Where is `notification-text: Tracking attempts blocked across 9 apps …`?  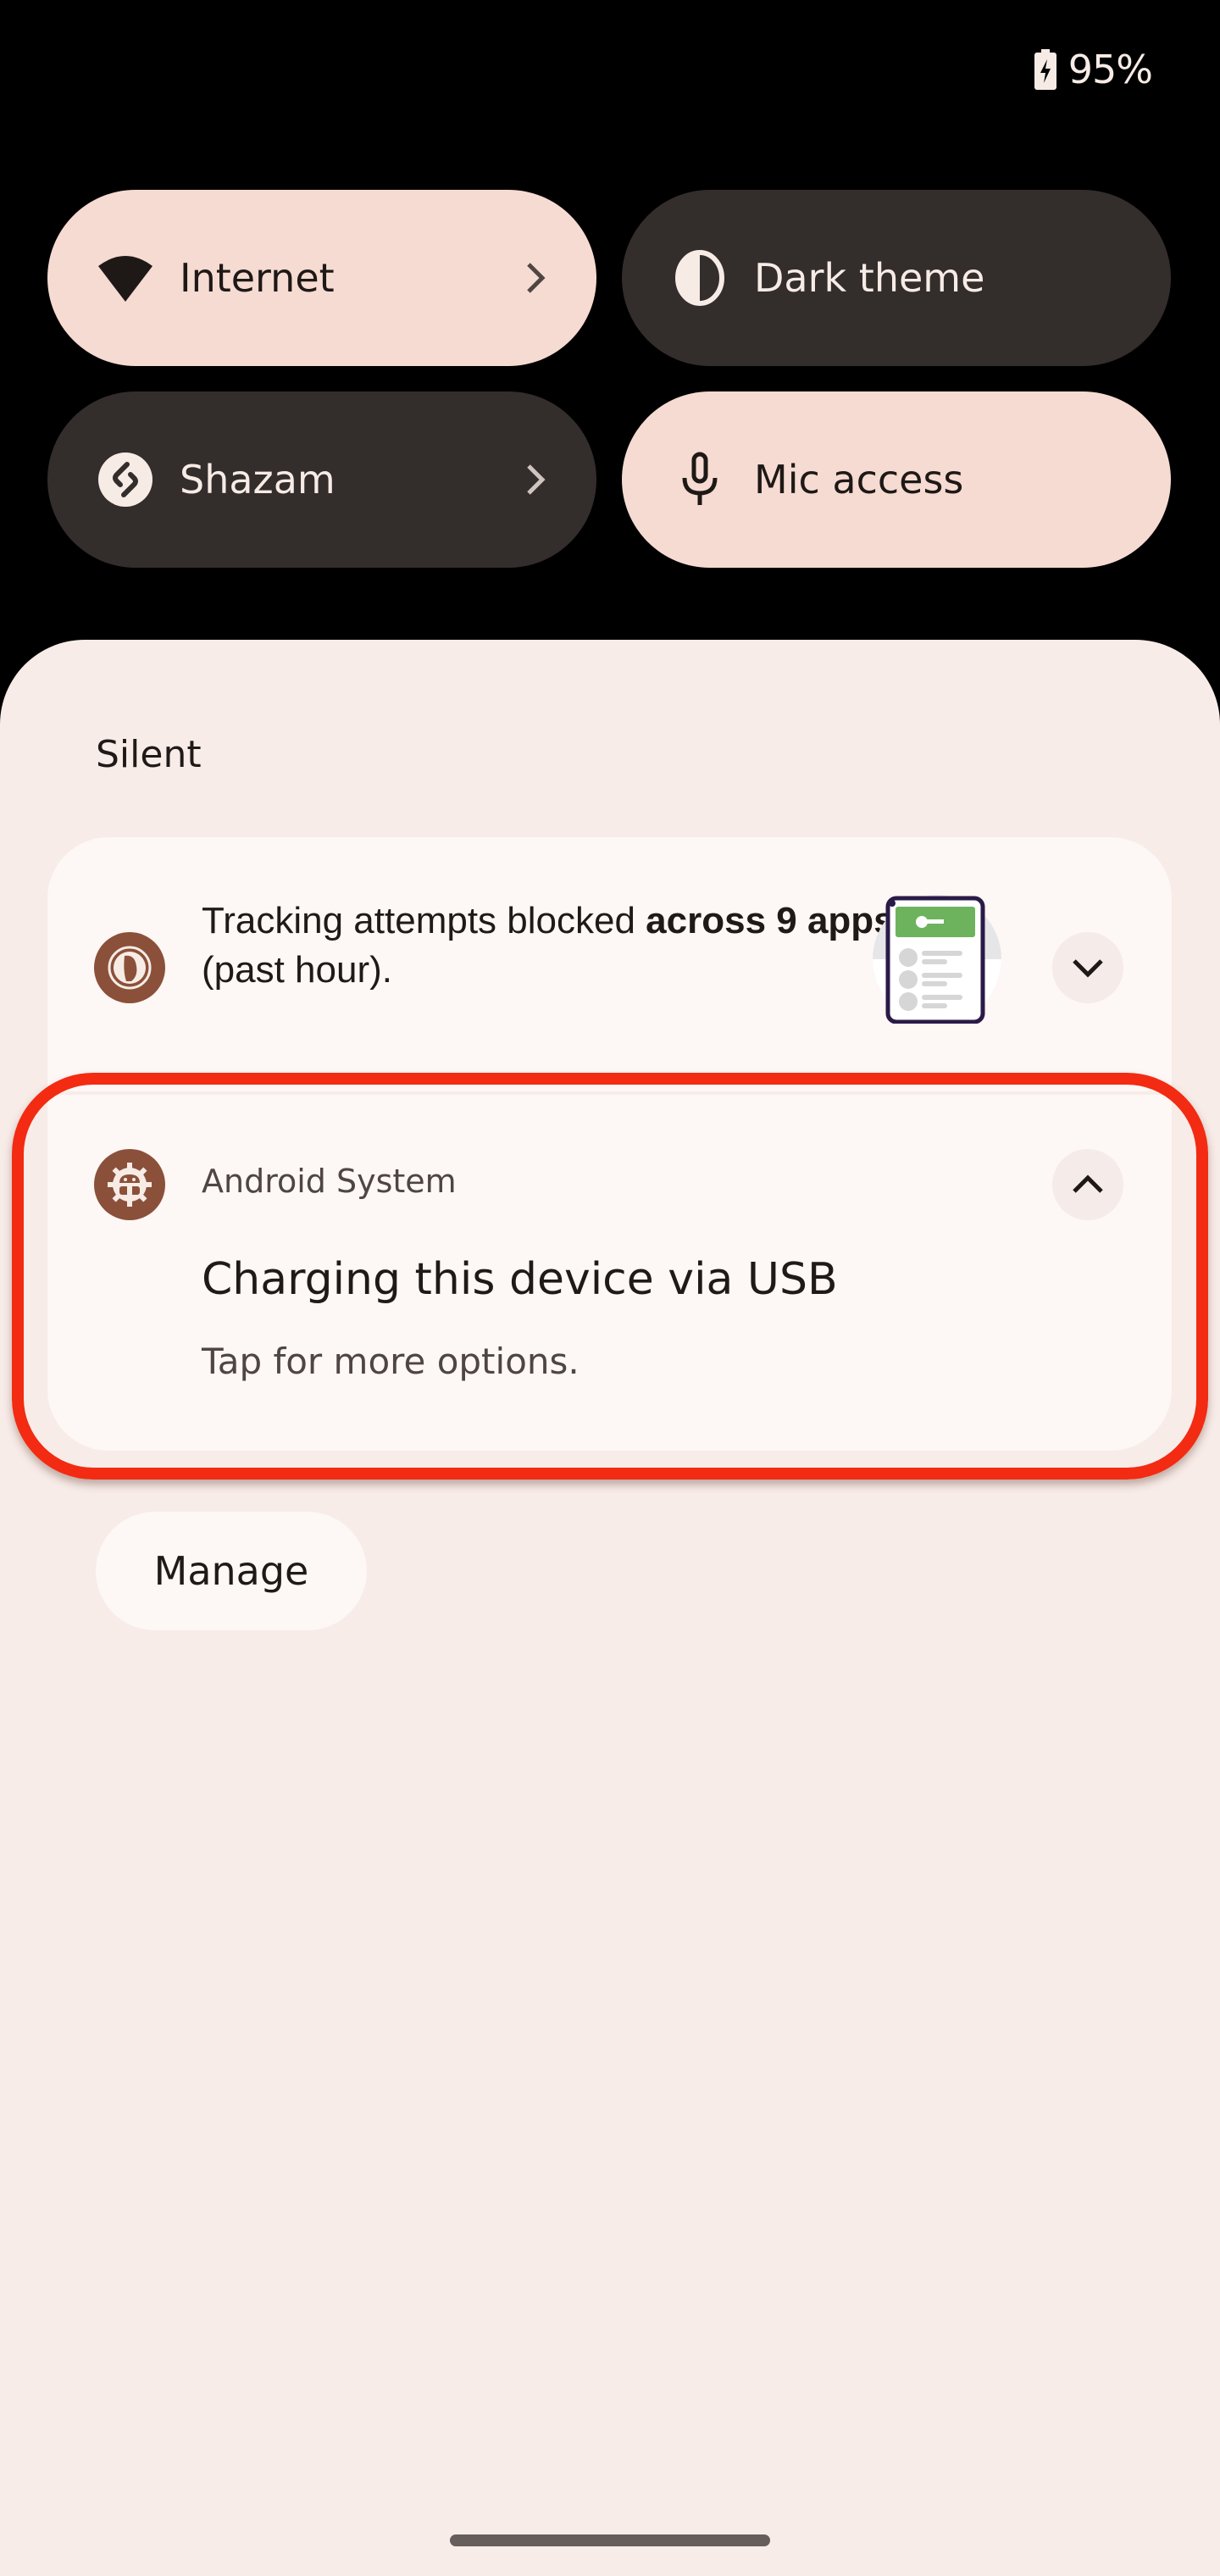 notification-text: Tracking attempts blocked across 9 apps … is located at coordinates (566, 946).